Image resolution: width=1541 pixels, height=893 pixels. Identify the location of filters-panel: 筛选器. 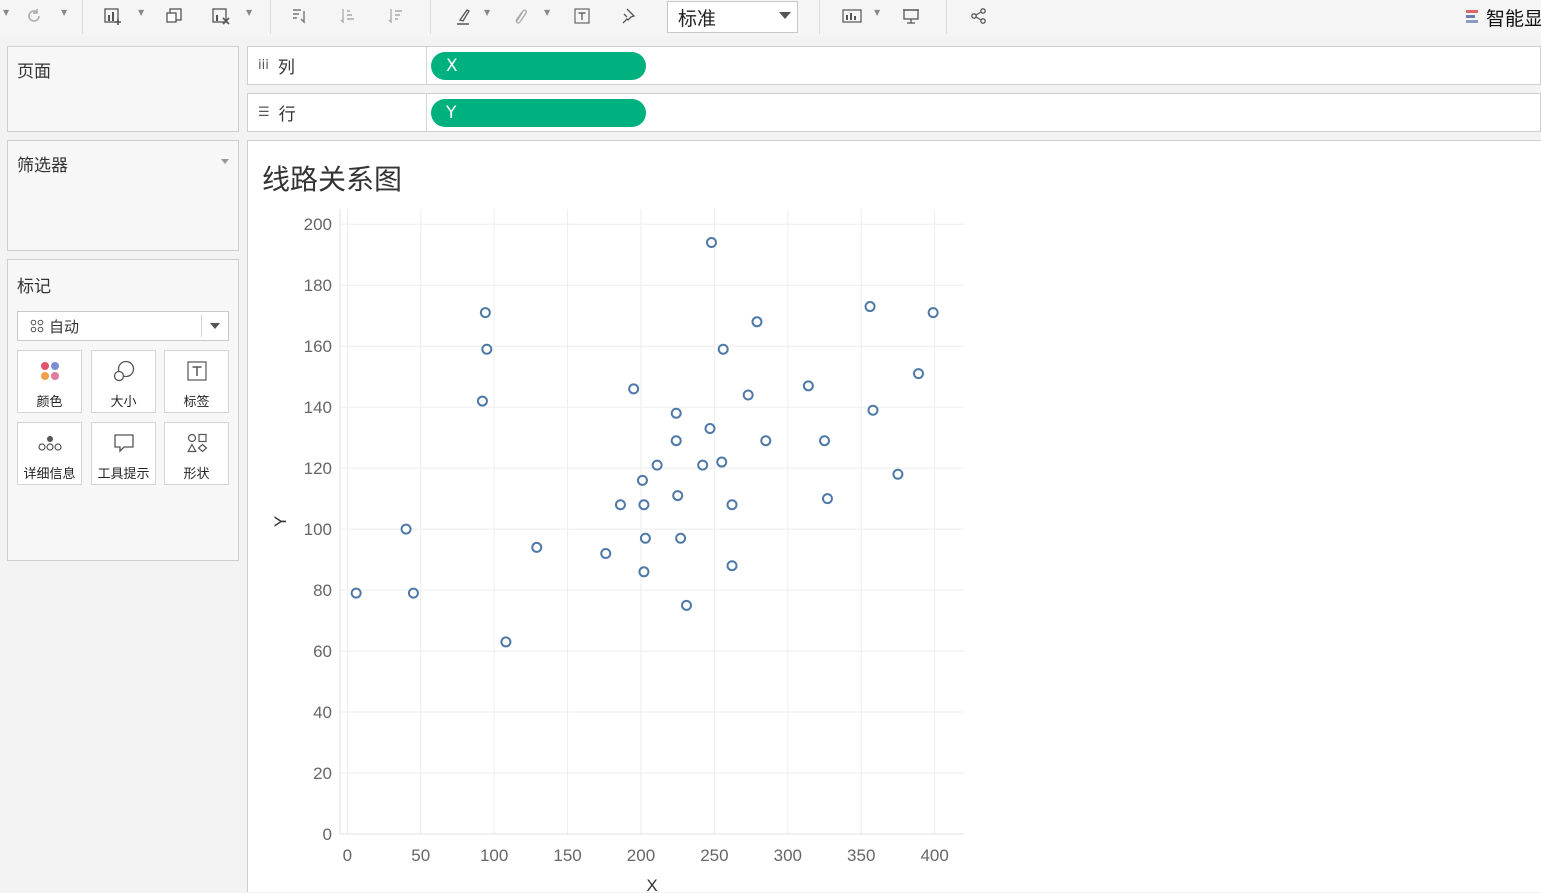
(123, 195).